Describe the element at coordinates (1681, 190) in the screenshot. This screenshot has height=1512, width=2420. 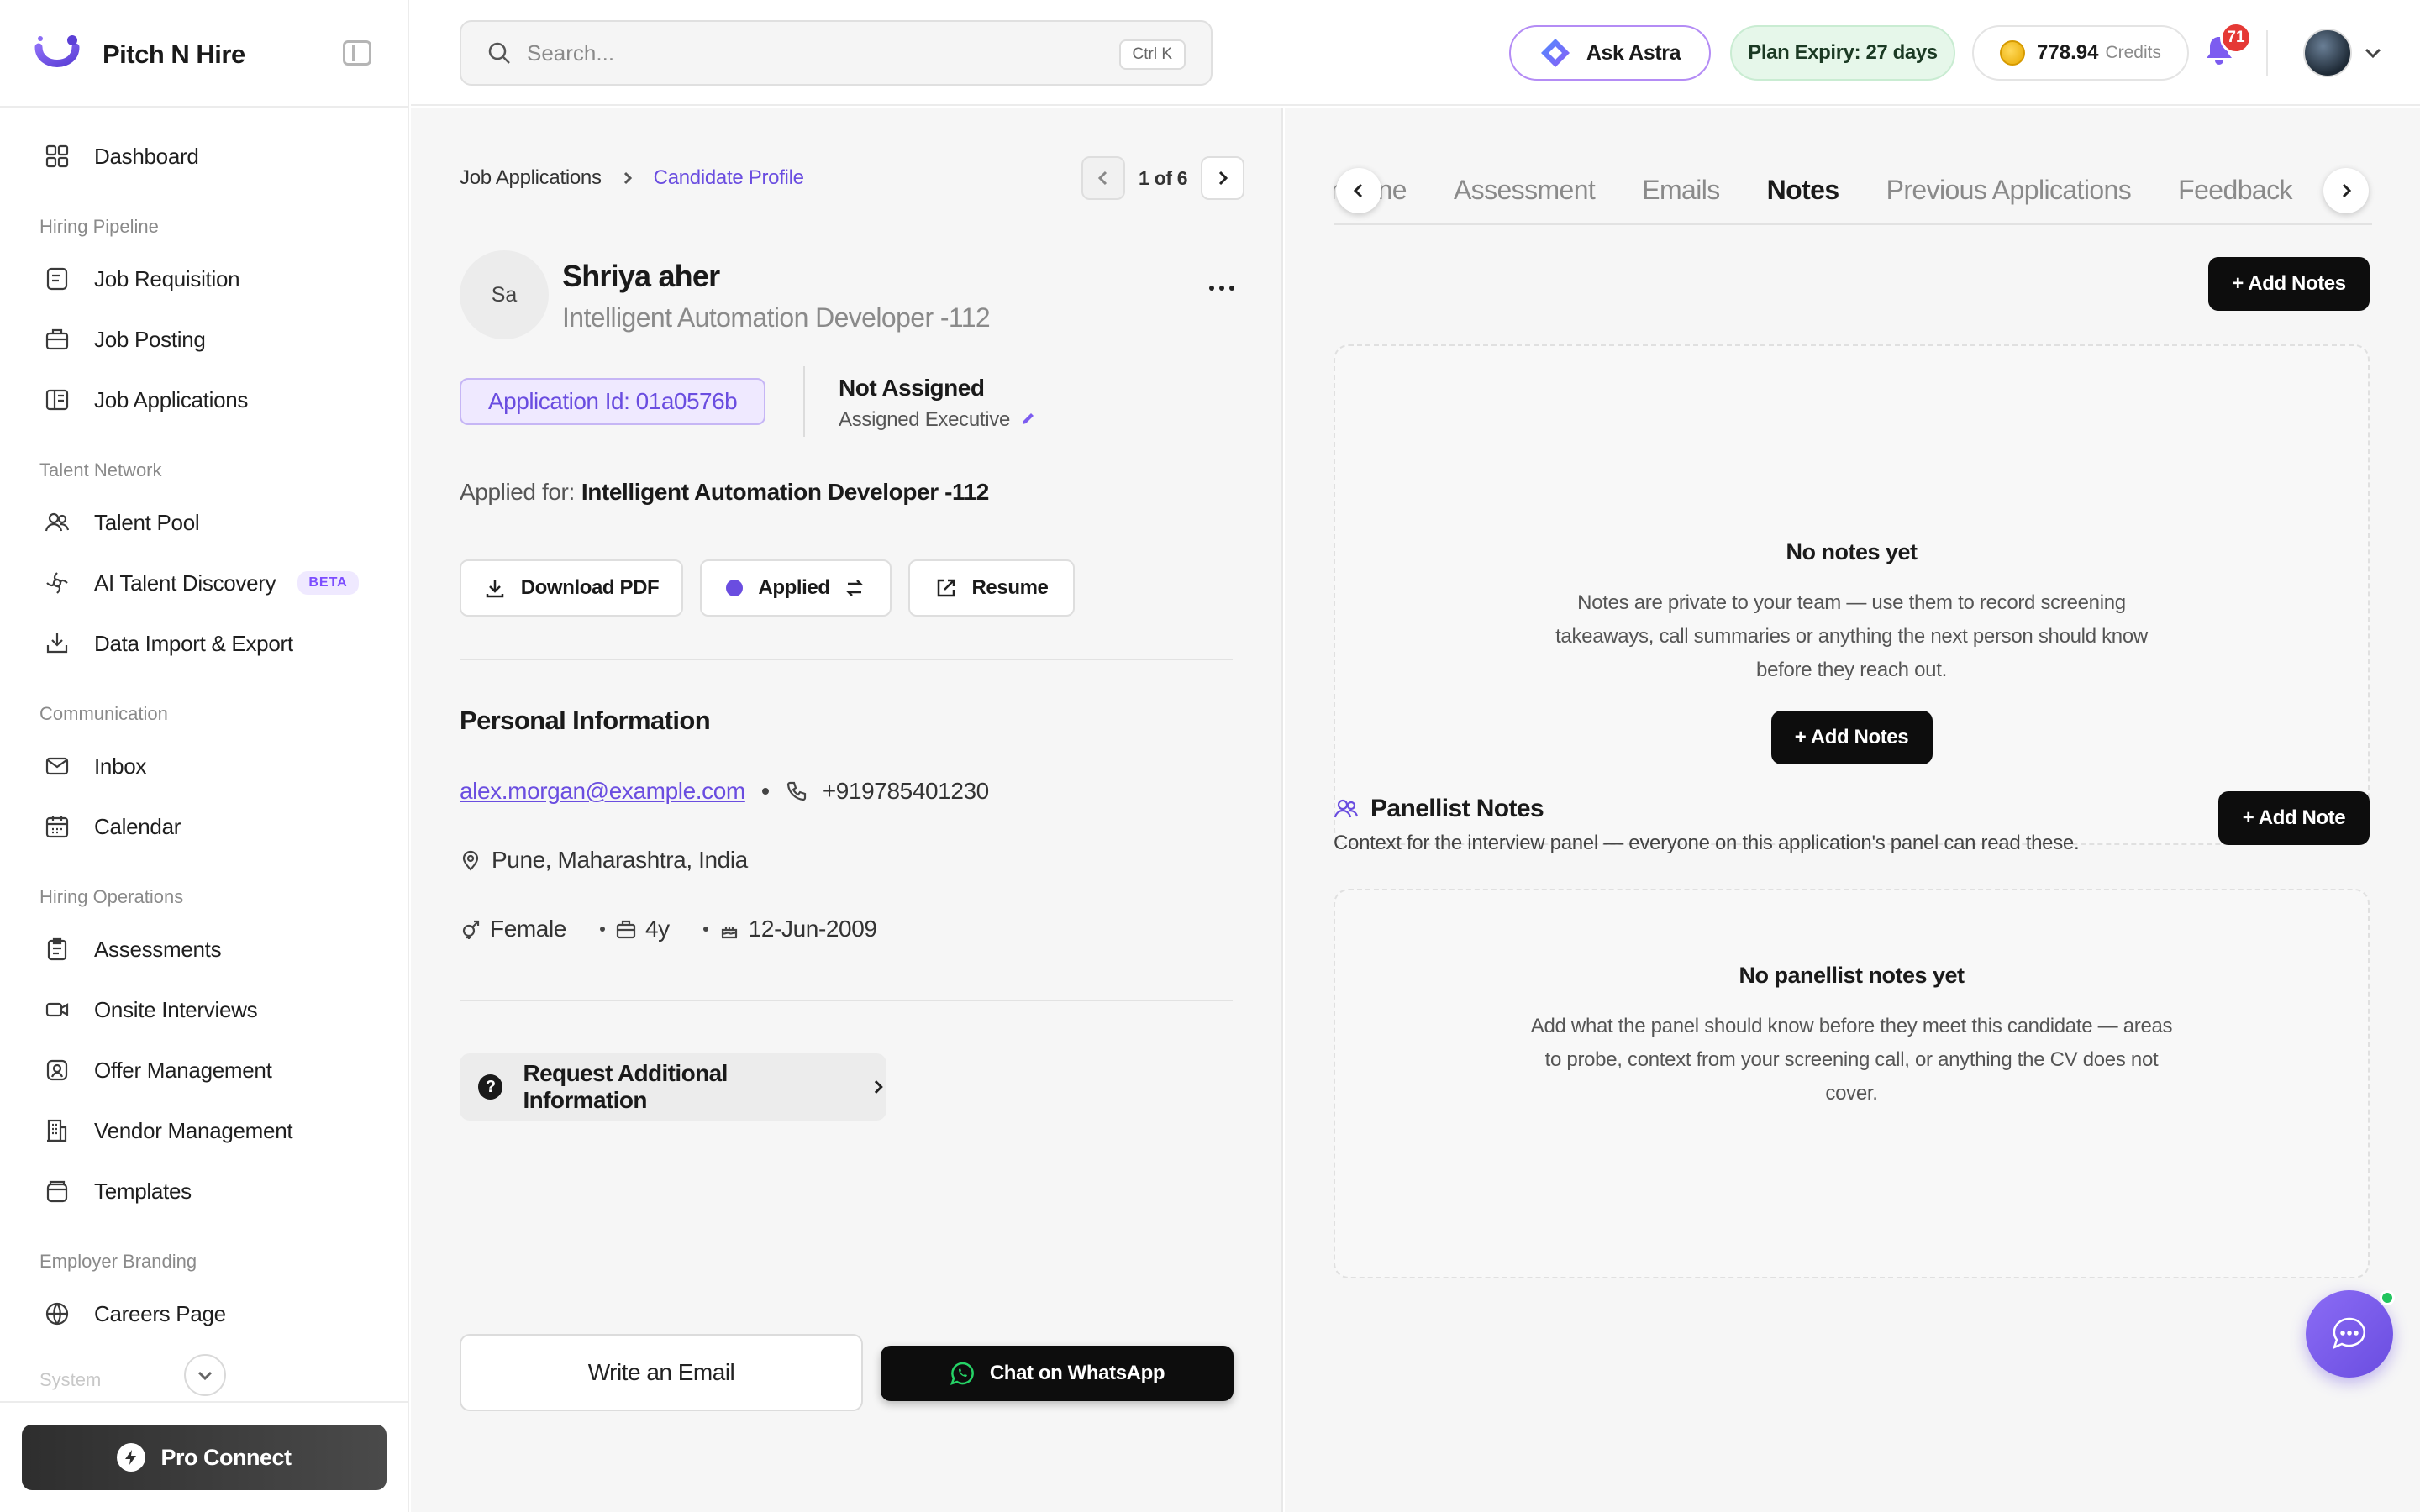
I see `tab-emails: Emails` at that location.